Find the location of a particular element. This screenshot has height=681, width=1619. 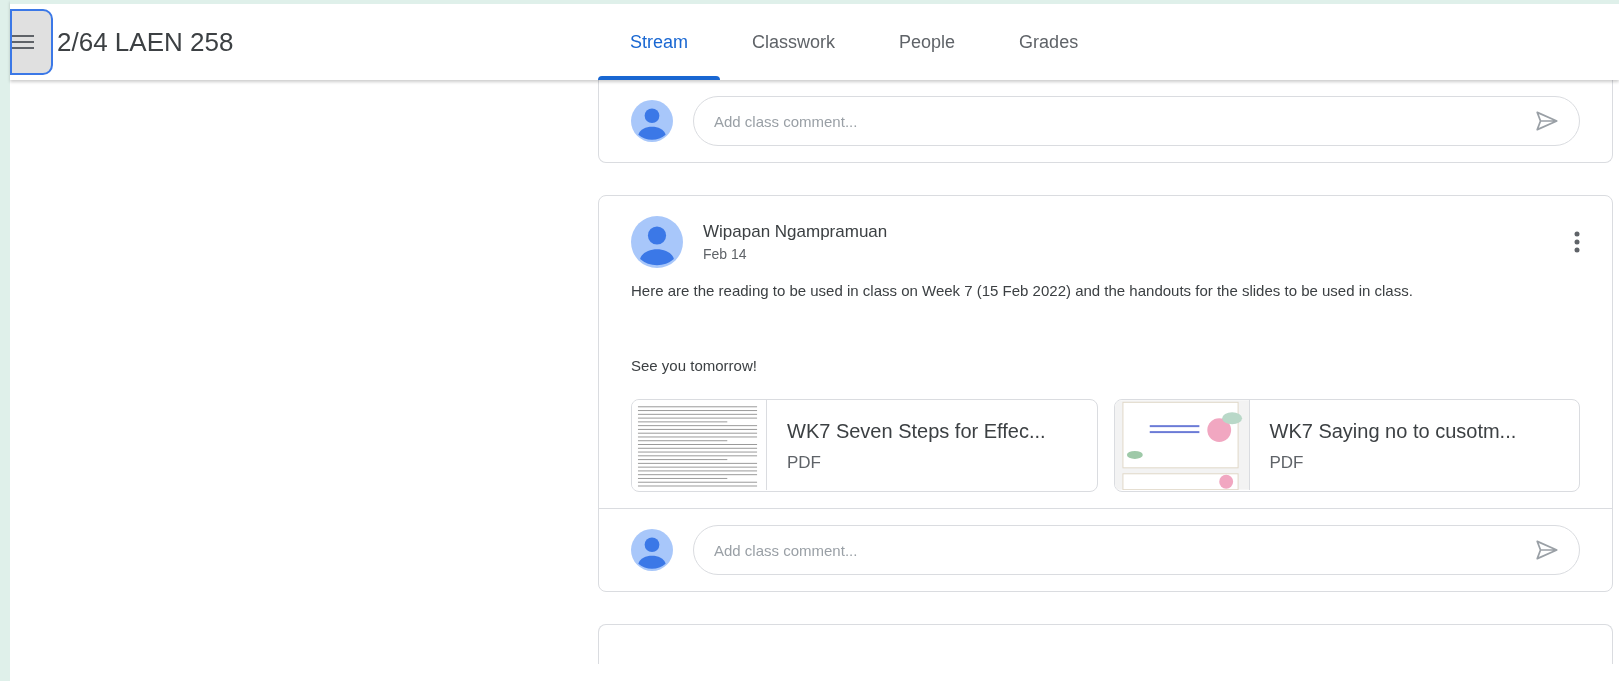

nav-tab: People is located at coordinates (927, 42).